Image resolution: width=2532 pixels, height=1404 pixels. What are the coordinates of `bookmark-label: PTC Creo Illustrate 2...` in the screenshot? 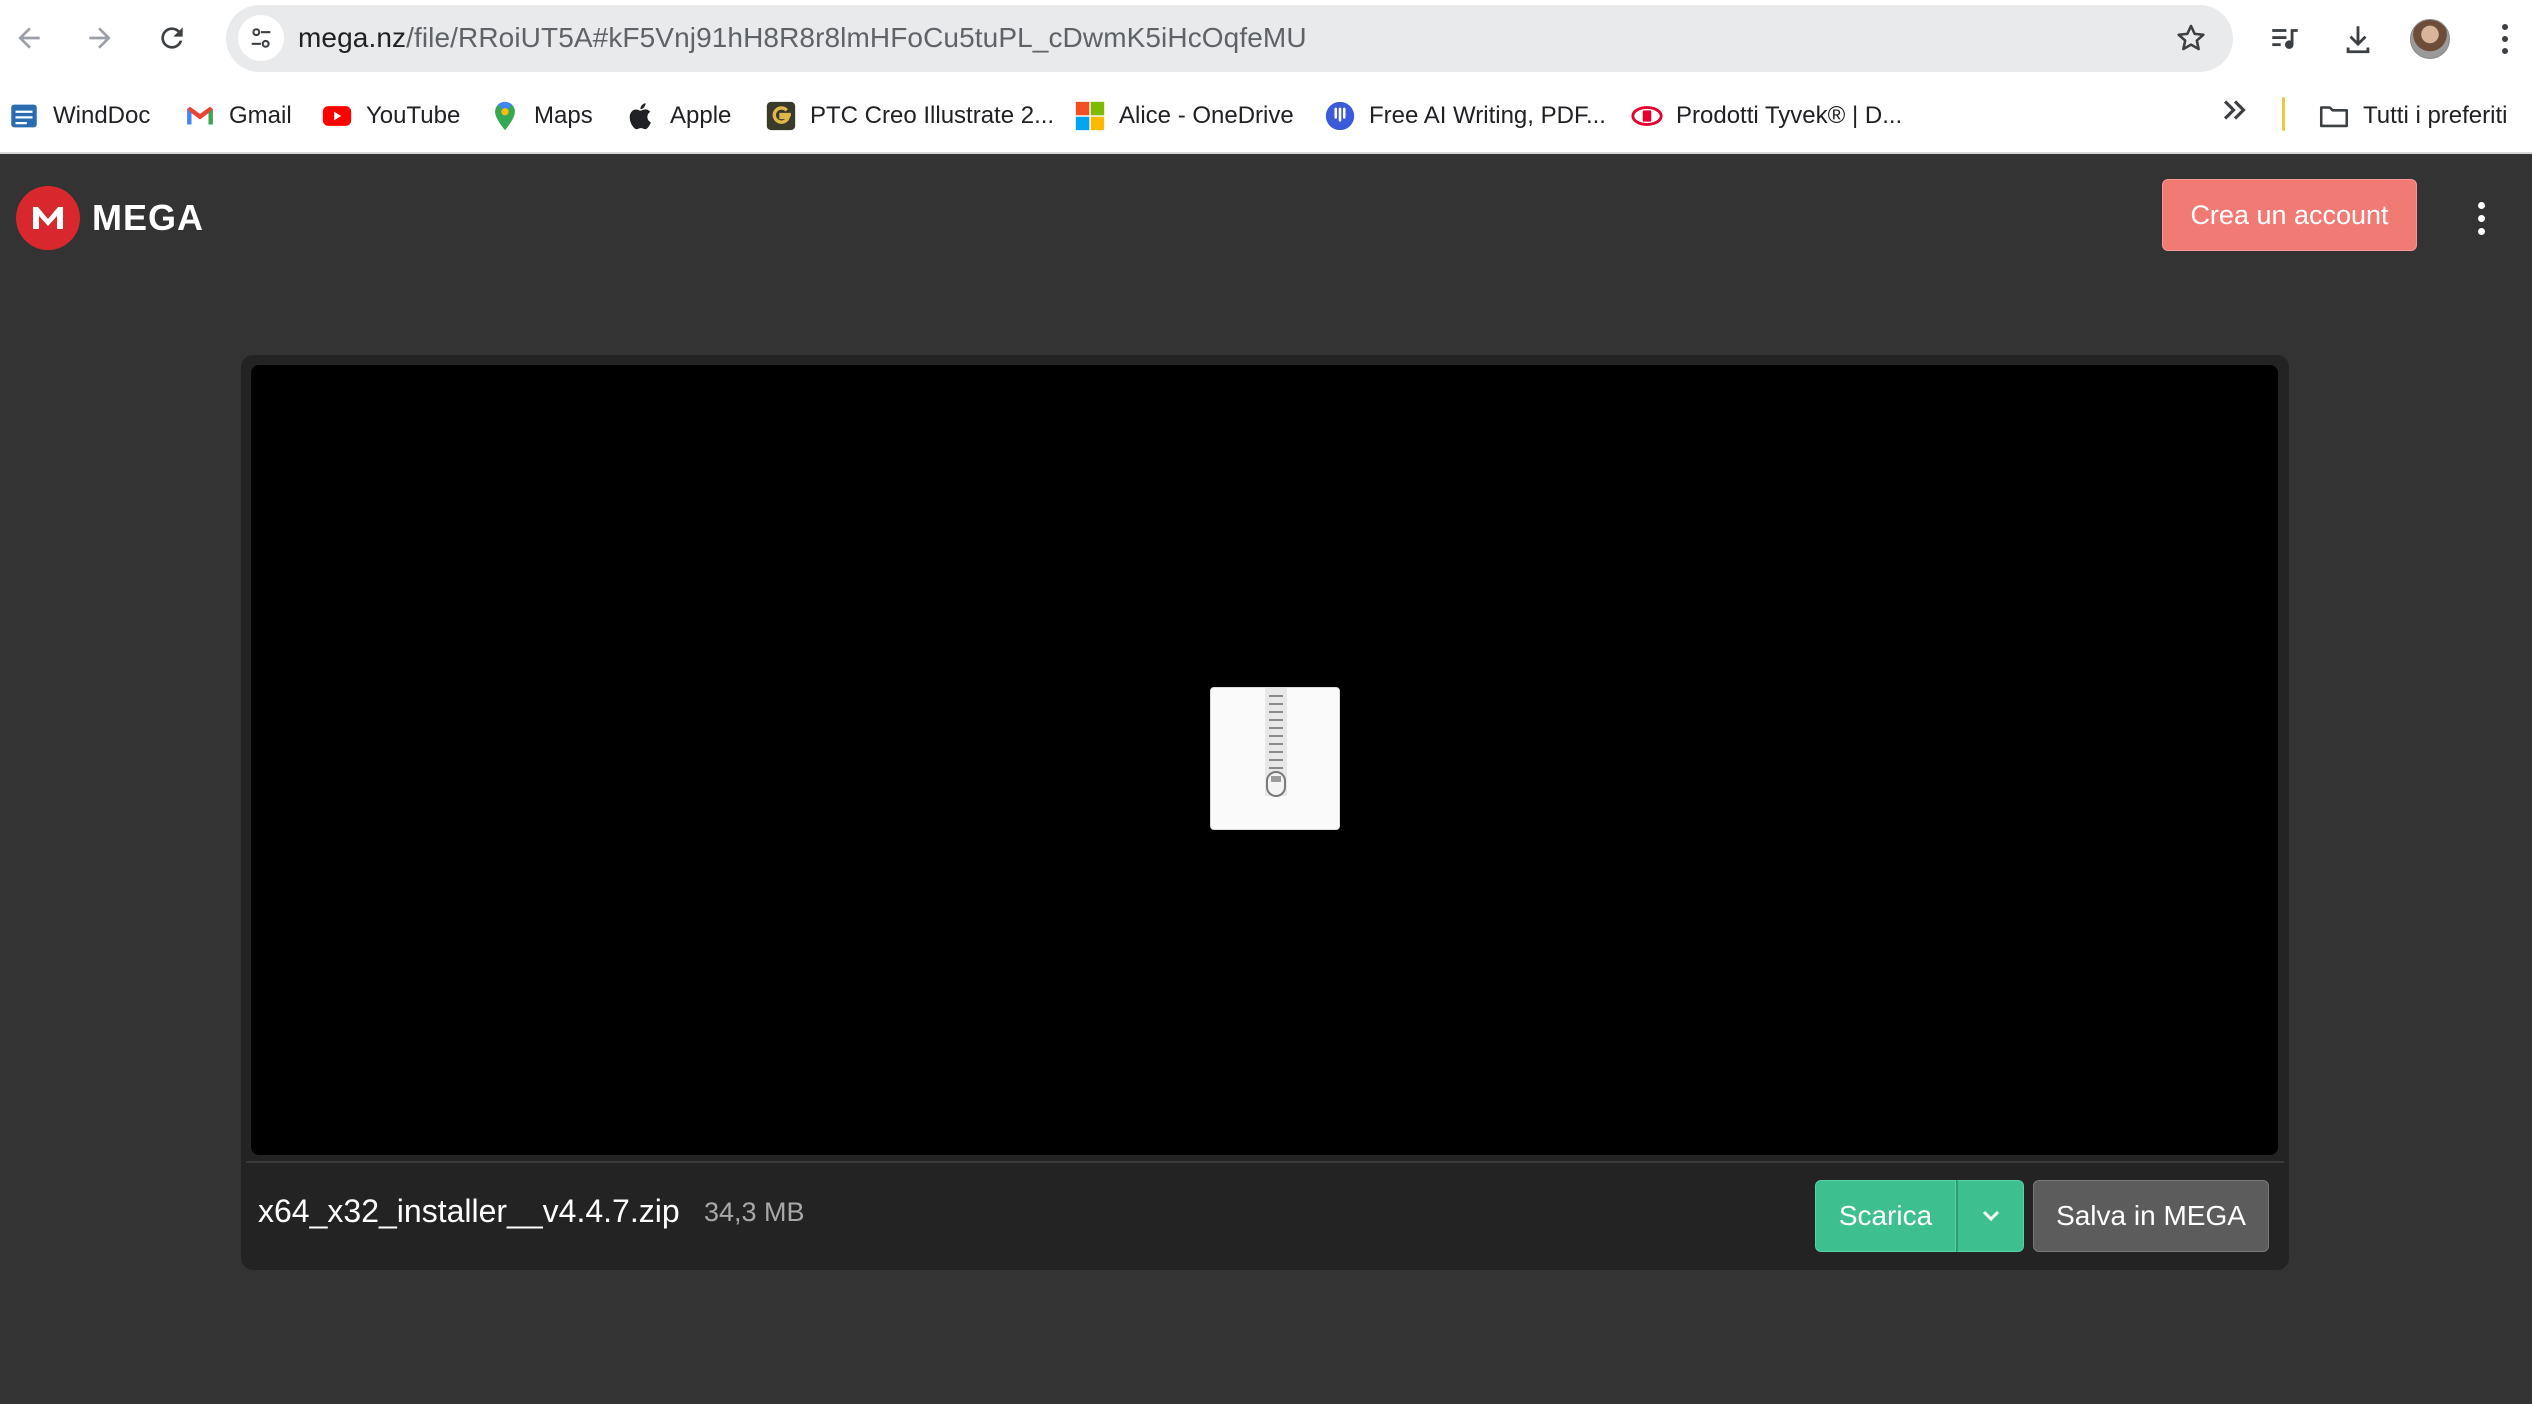 It's located at (932, 115).